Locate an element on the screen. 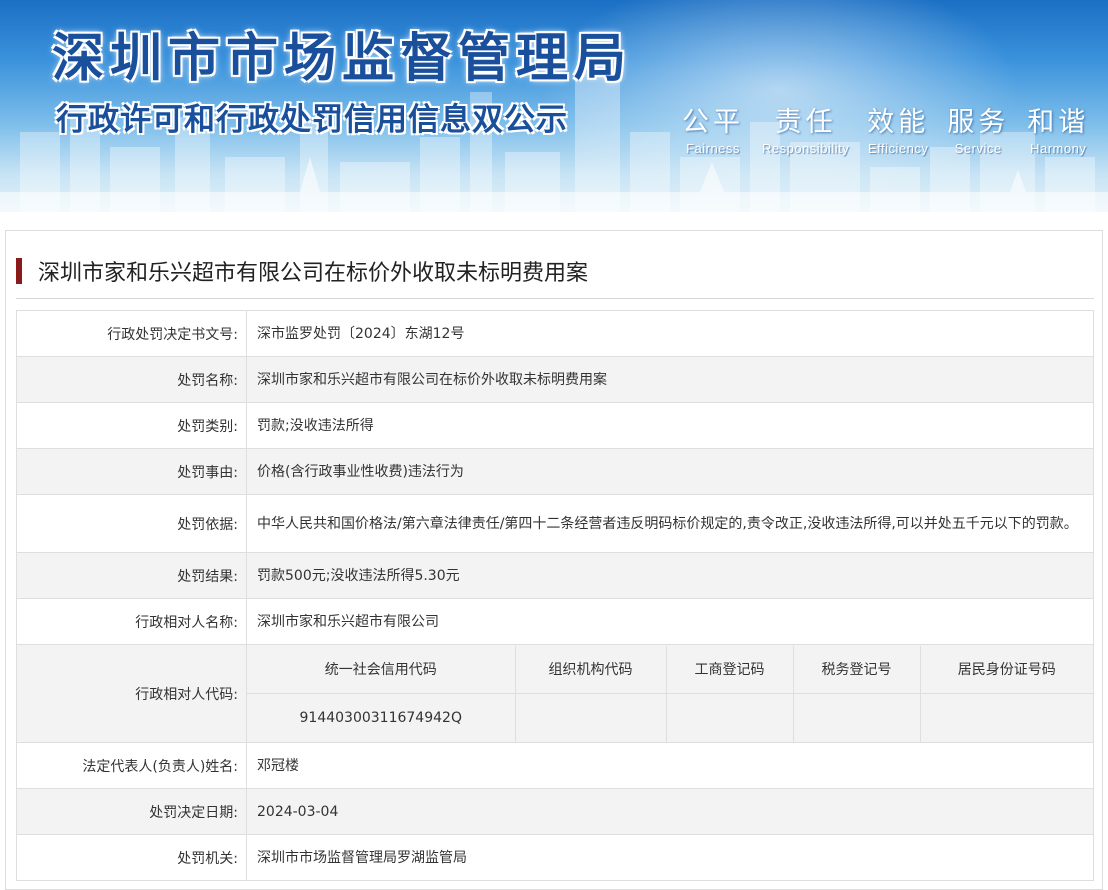  decision-no-value: 深市监罗处罚〔2024〕东湖12号 is located at coordinates (670, 333).